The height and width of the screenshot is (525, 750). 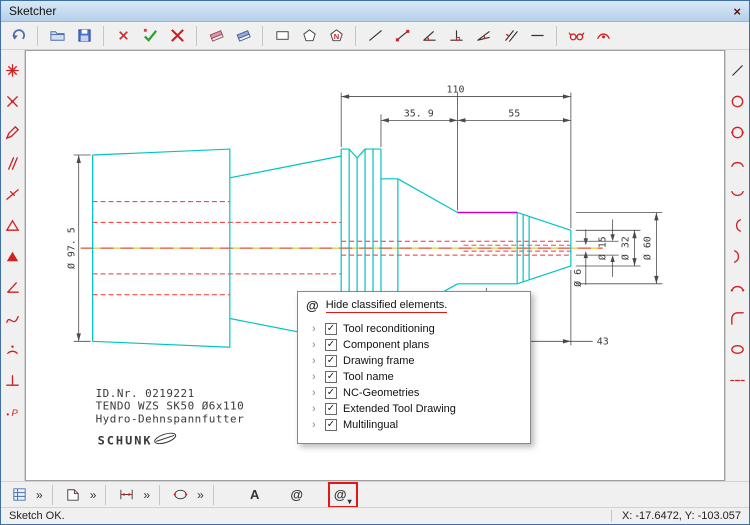 What do you see at coordinates (146, 495) in the screenshot?
I see `dimension-expand-chevron: »` at bounding box center [146, 495].